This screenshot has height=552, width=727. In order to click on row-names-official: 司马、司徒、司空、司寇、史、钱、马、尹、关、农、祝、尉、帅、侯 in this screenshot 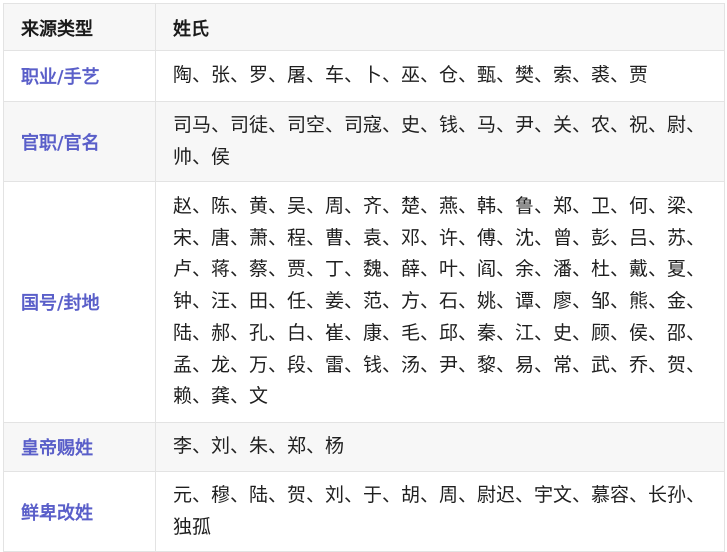, I will do `click(440, 141)`.